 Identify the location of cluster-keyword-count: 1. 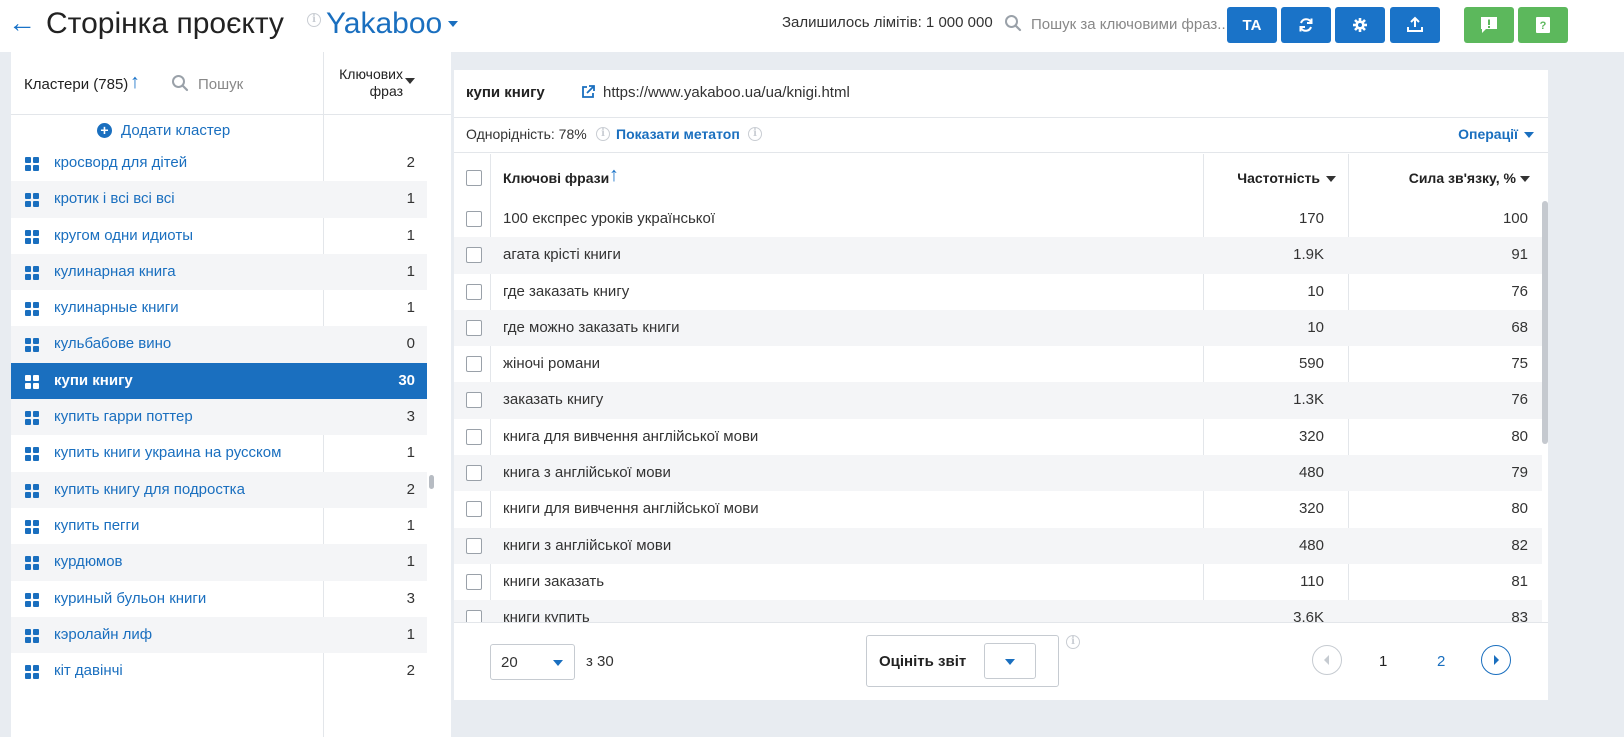
(410, 271).